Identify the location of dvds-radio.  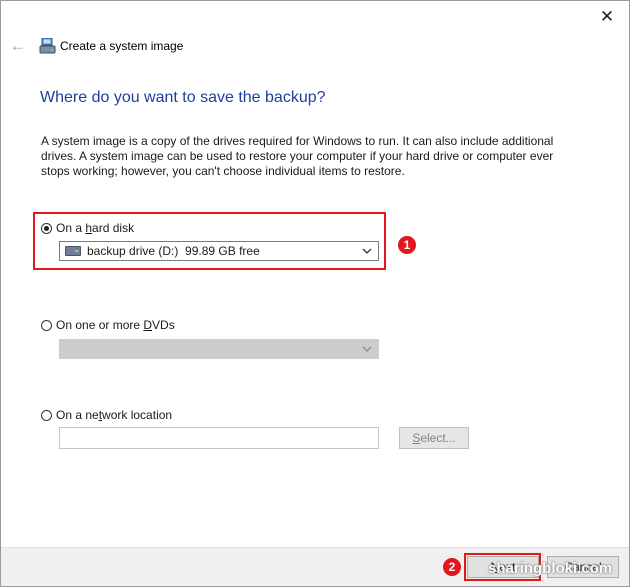
(46, 325).